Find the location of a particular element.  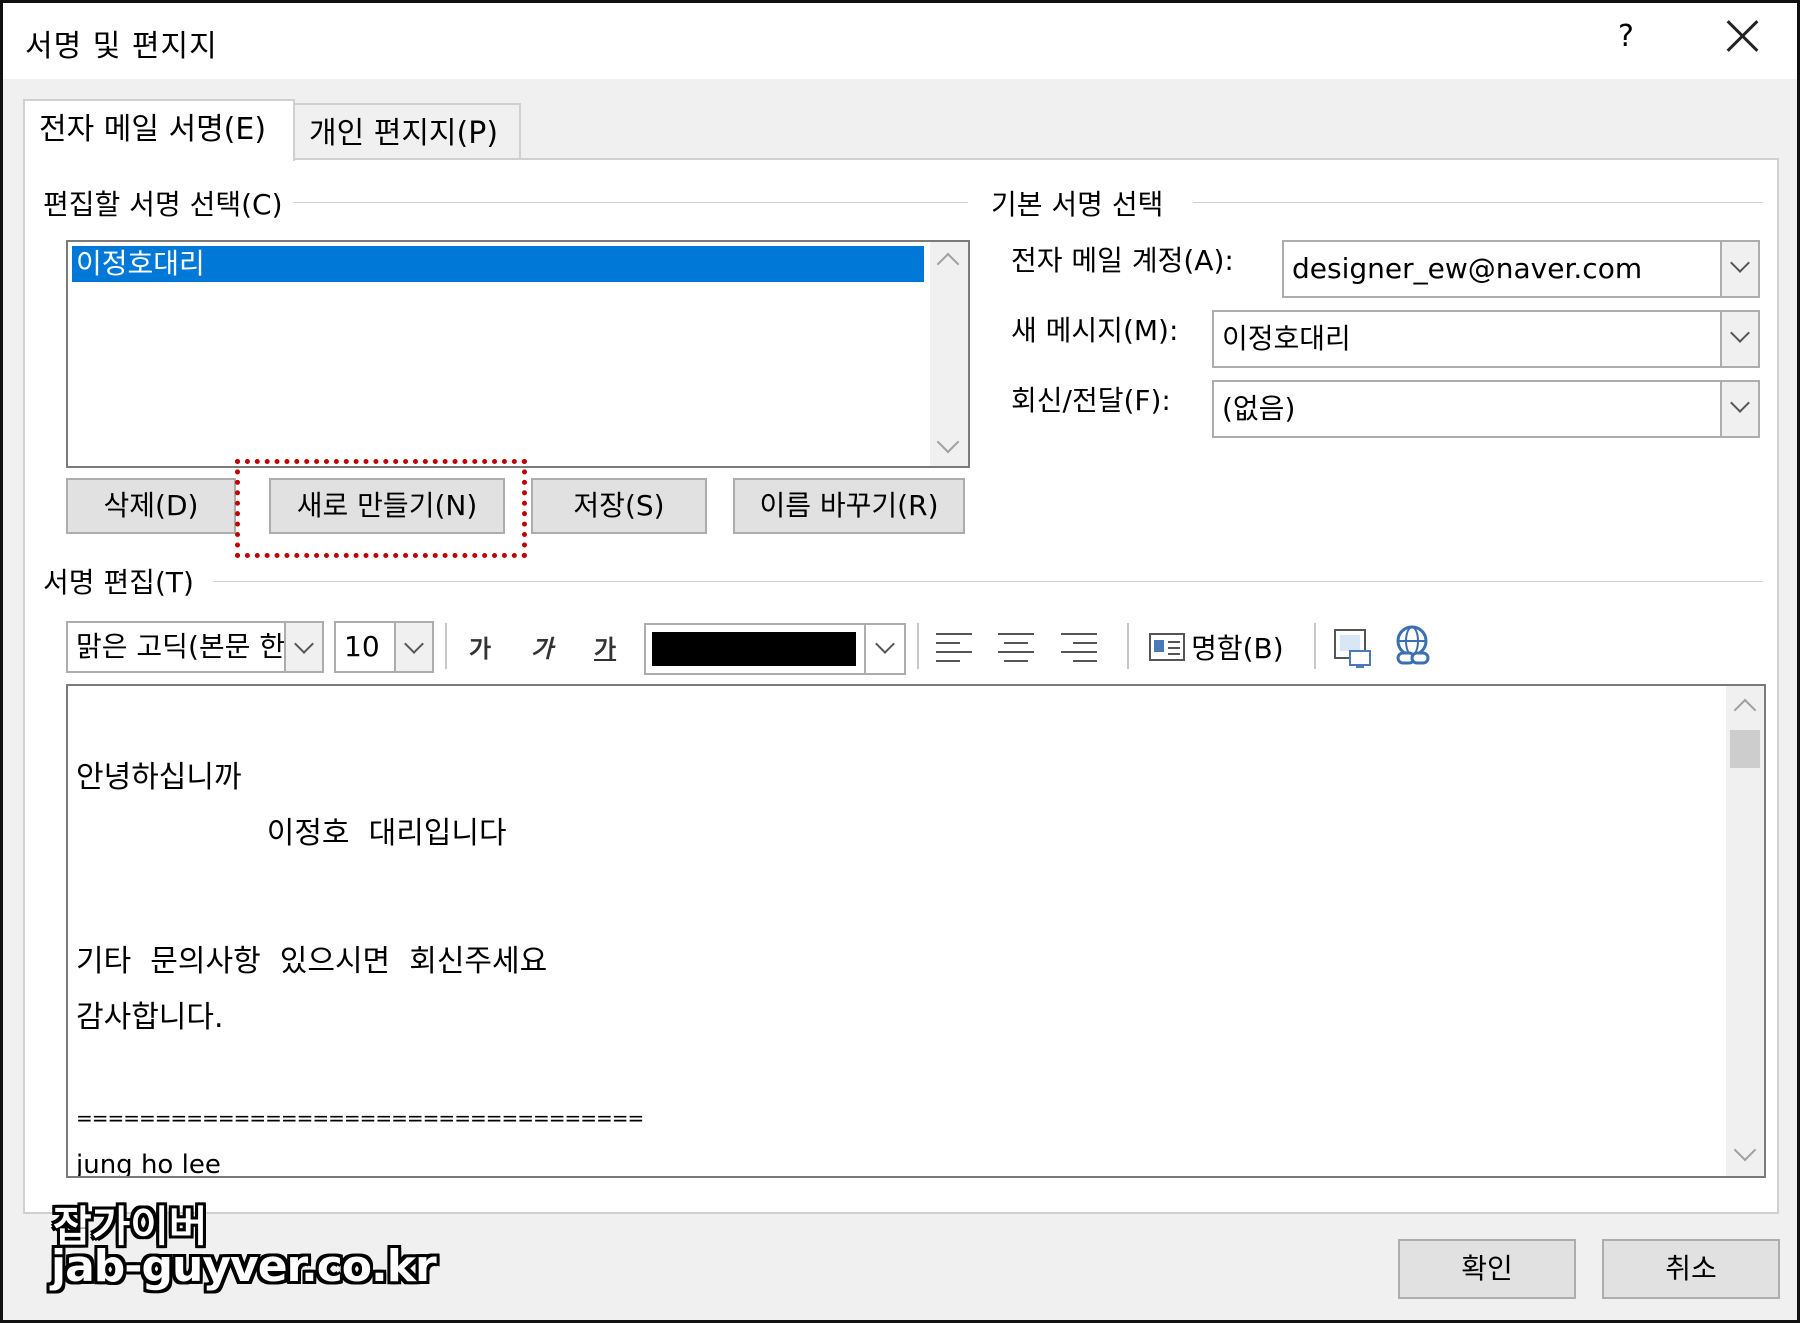

align-right-icon is located at coordinates (1079, 646).